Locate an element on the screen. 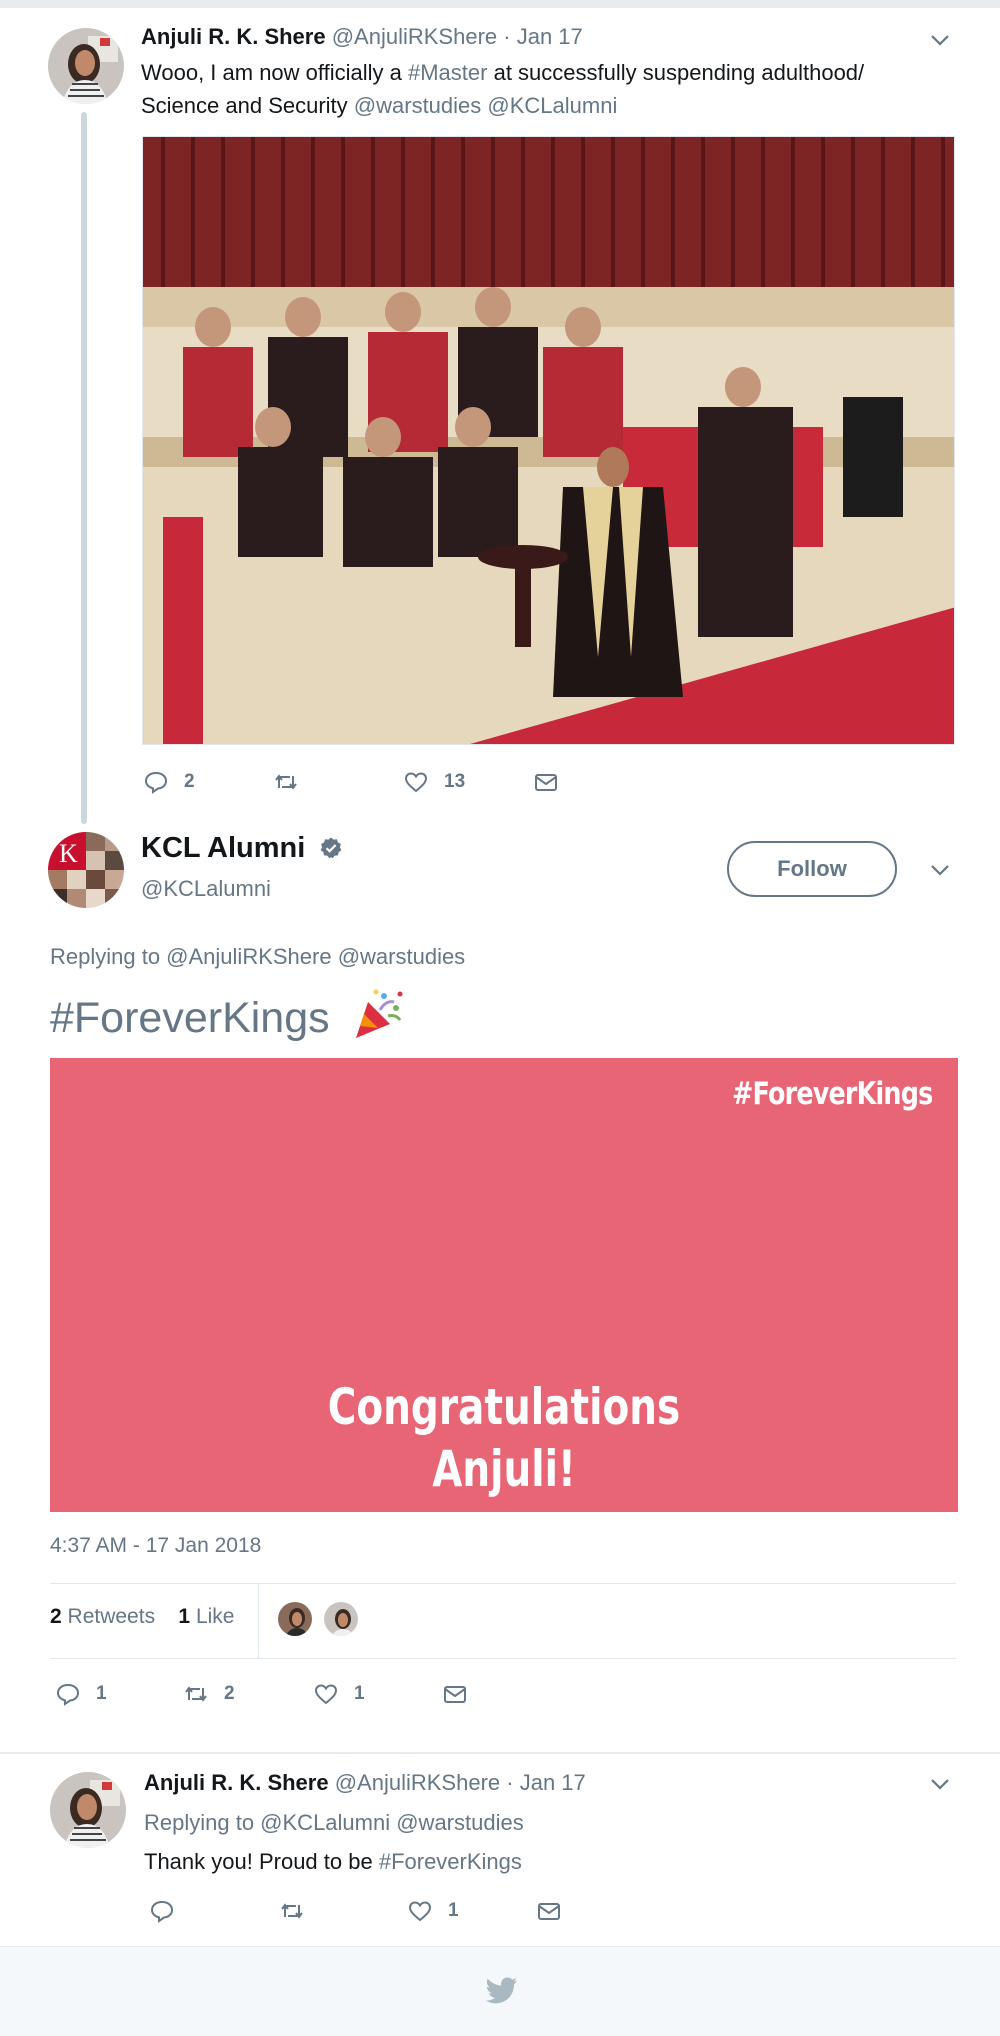 Image resolution: width=1000 pixels, height=2036 pixels. follow-button: Follow is located at coordinates (812, 869).